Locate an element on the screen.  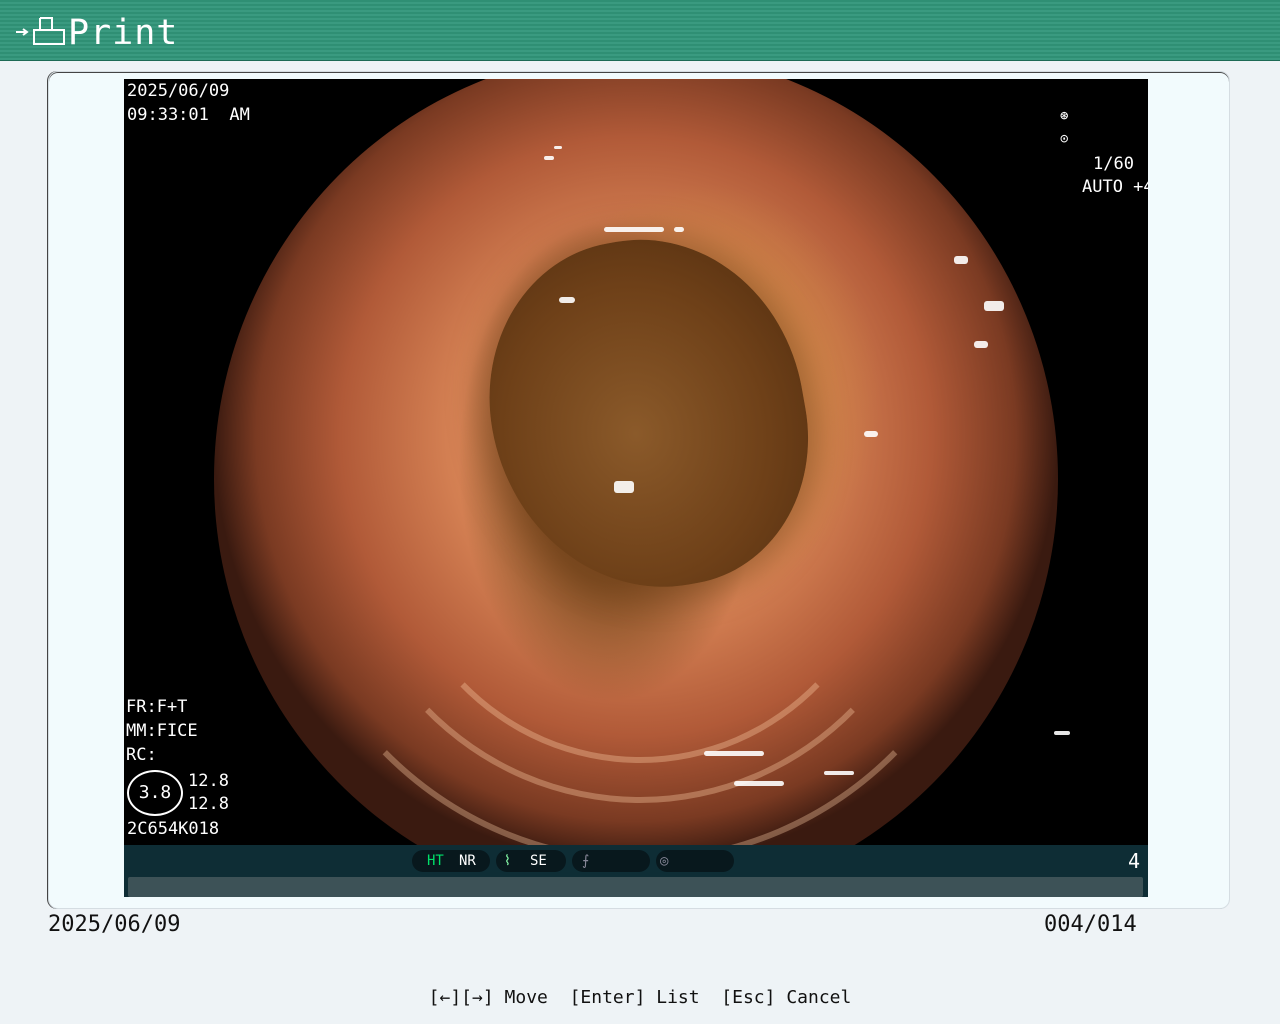
rc-setting: RC: is located at coordinates (141, 755).